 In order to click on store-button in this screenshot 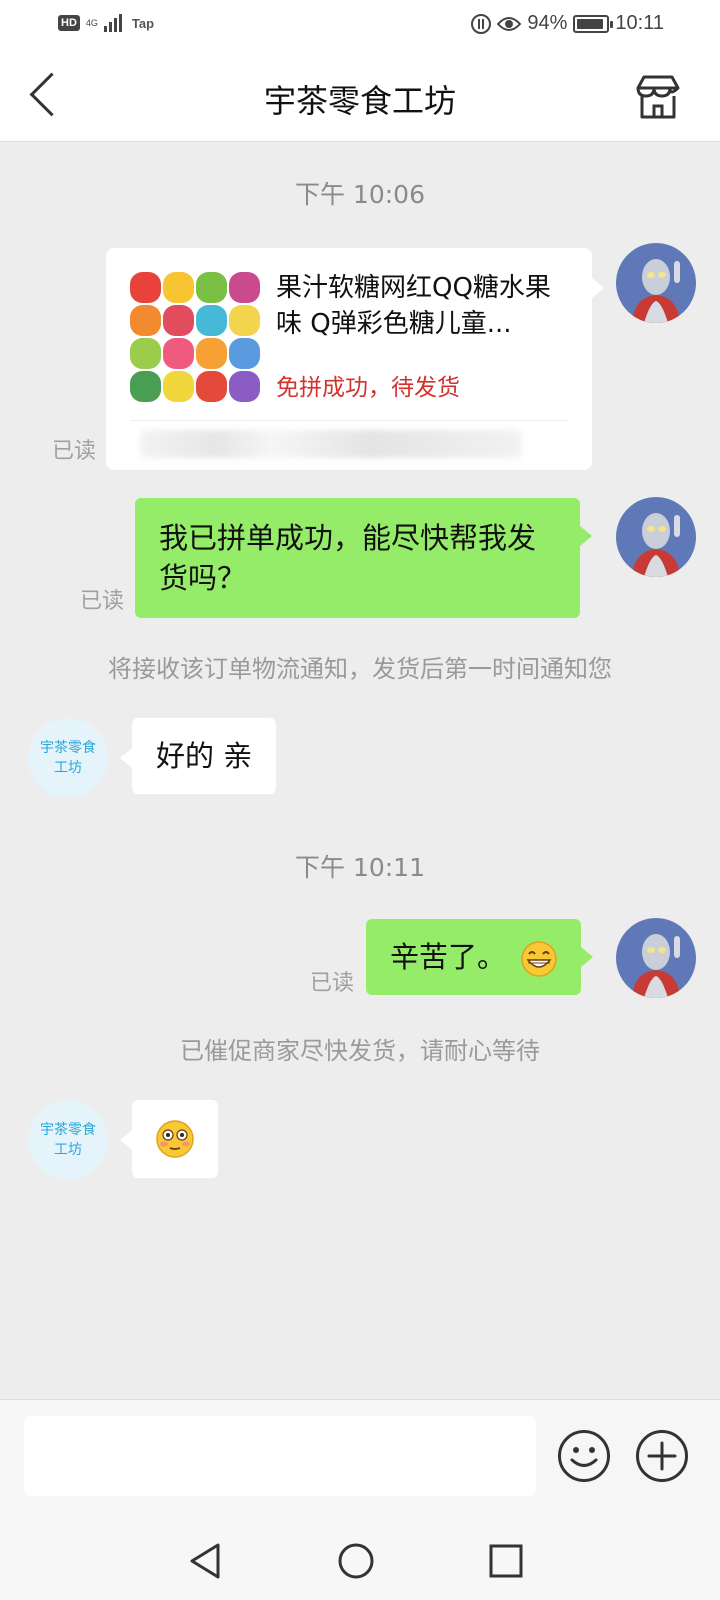, I will do `click(658, 97)`.